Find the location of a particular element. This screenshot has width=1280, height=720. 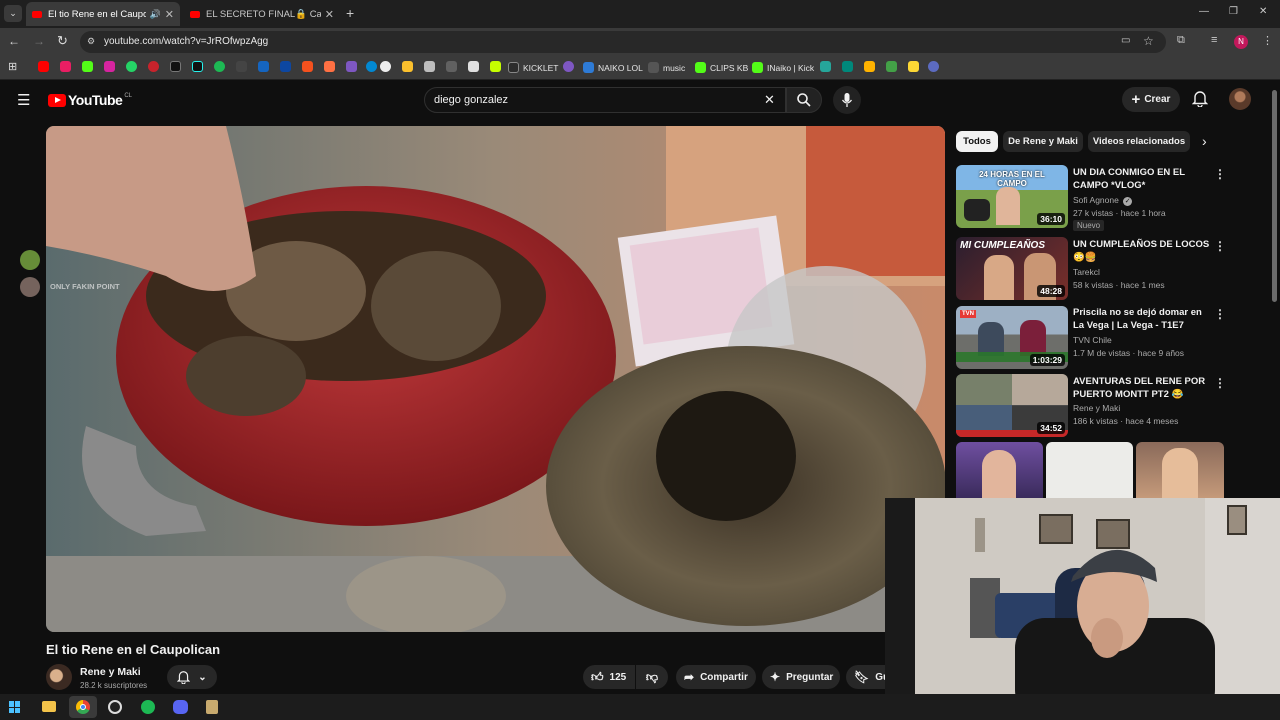

reload-icon: ↻ is located at coordinates (62, 41).